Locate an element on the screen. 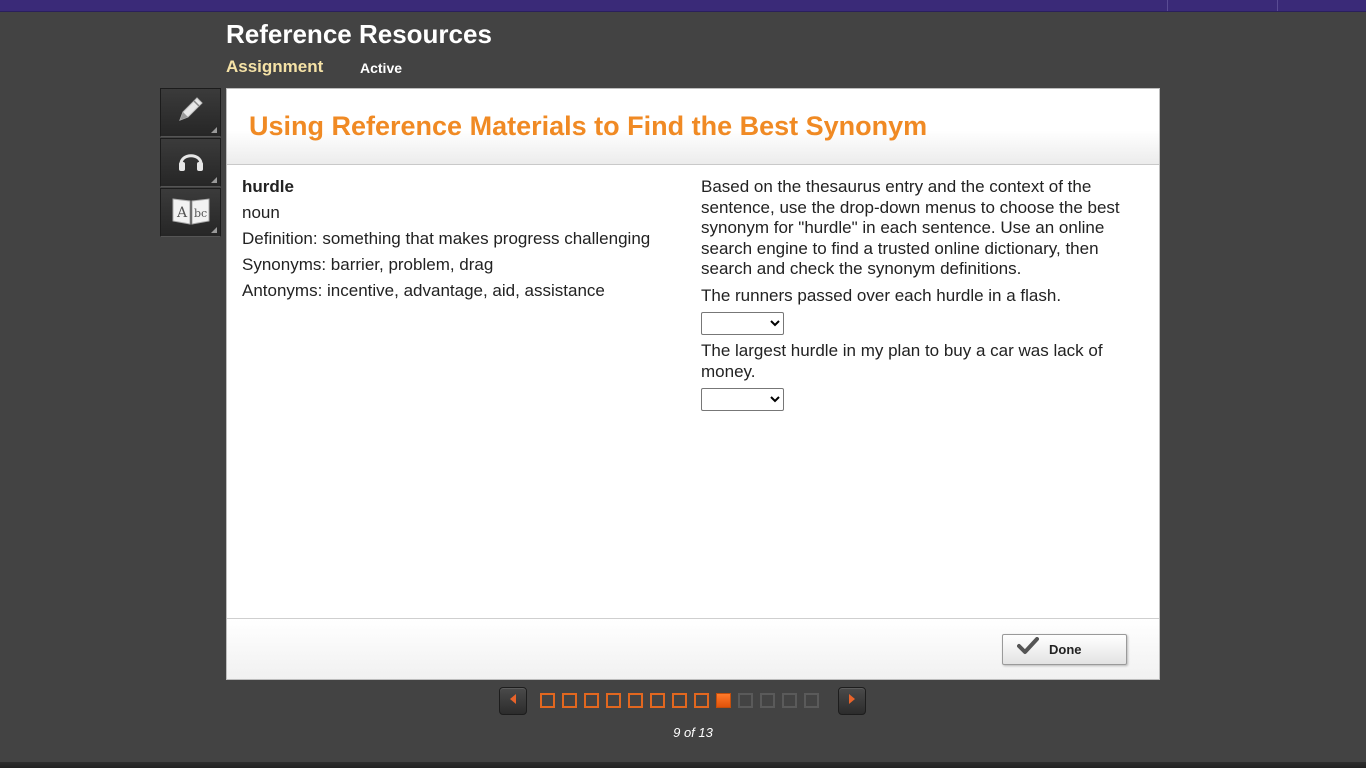  page-navigator is located at coordinates (682, 700).